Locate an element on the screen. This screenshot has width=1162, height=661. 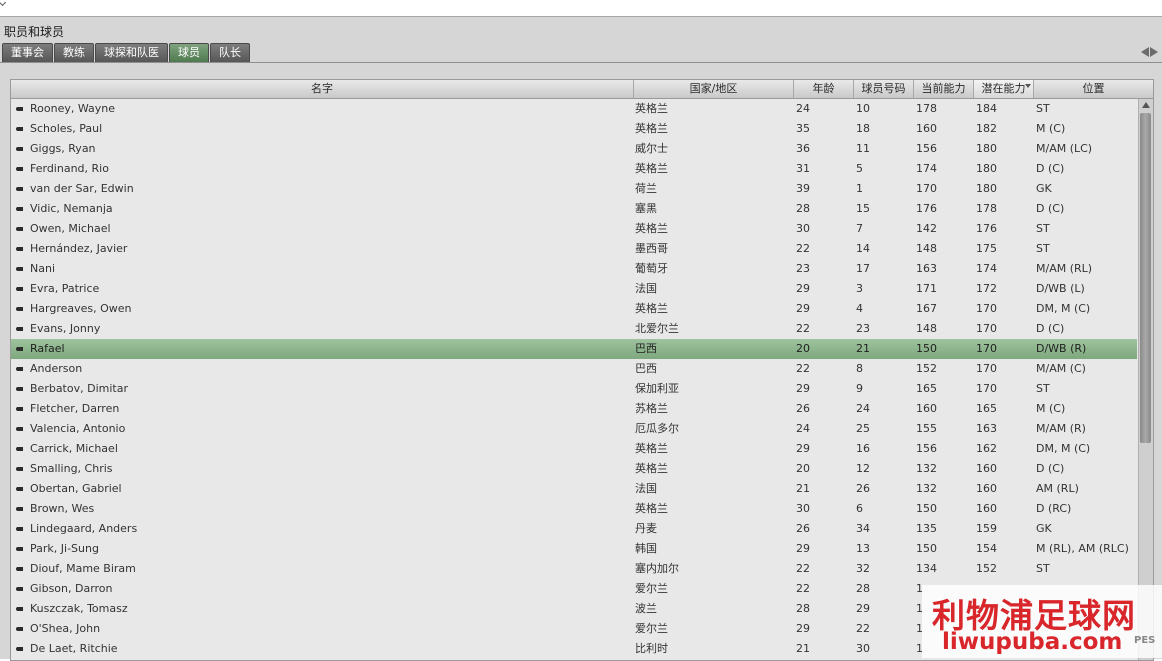
table-row: Giggs, Ryan 威尔士 36 11 156 180 M/AM (LC) is located at coordinates (574, 149).